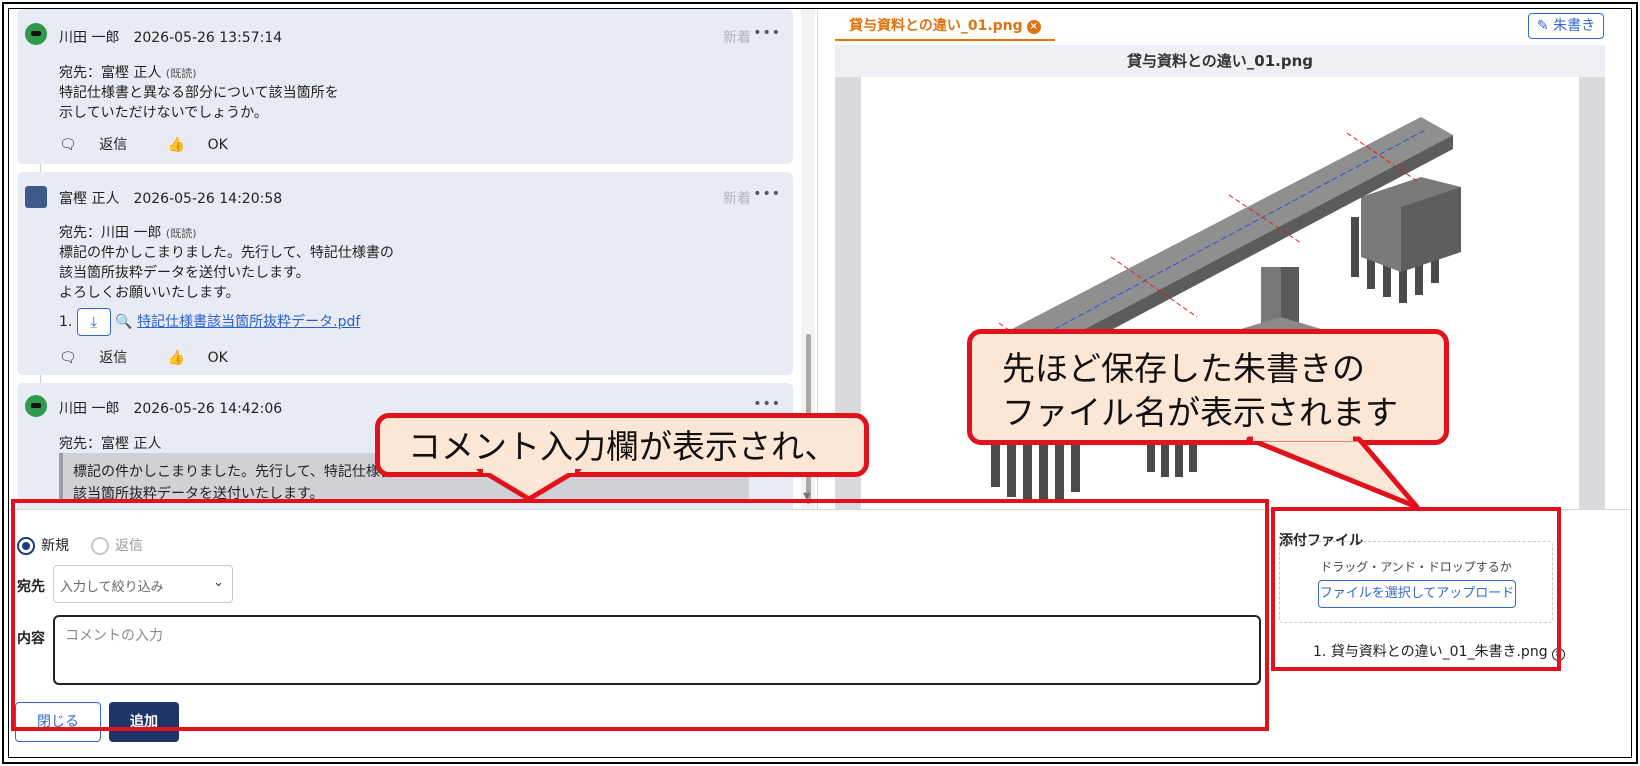 Image resolution: width=1640 pixels, height=766 pixels. I want to click on comment-meta: 川田 一郎 2026-05-26 14:42:06, so click(170, 408).